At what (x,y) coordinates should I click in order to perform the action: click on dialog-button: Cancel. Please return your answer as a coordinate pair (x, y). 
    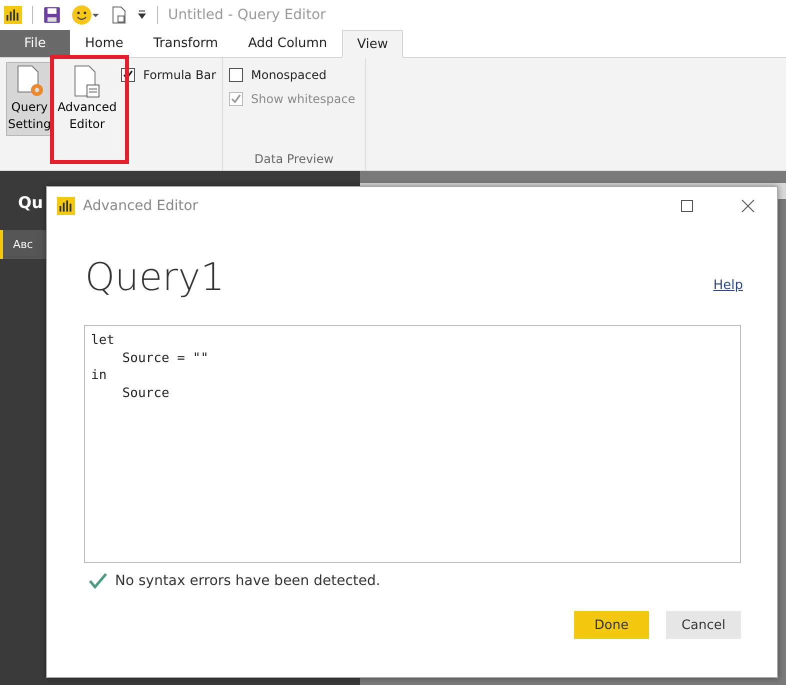
    Looking at the image, I should click on (703, 625).